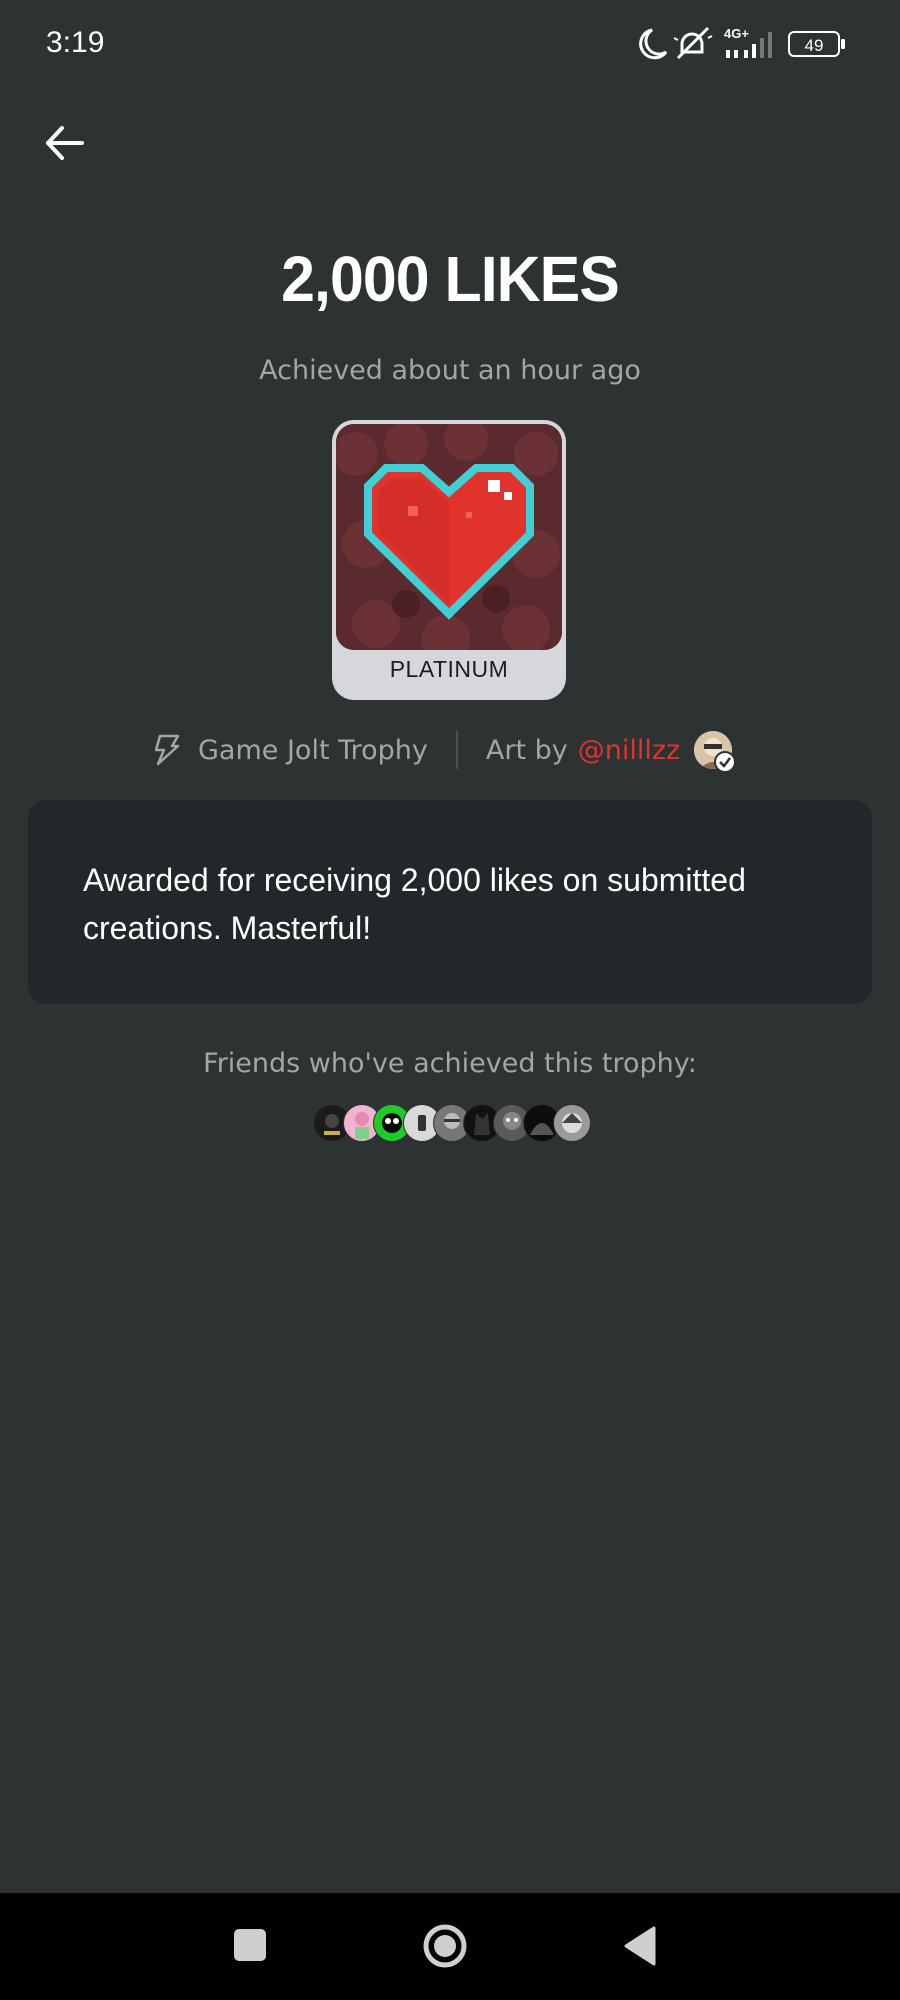 This screenshot has width=900, height=2000. I want to click on trophy-image, so click(449, 537).